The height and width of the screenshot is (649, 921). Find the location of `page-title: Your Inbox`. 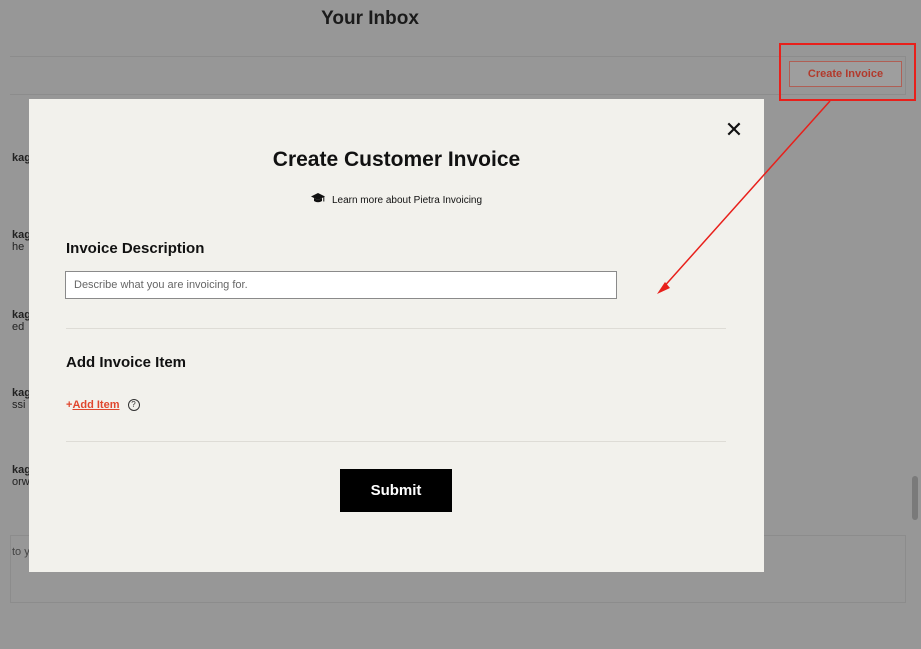

page-title: Your Inbox is located at coordinates (370, 18).